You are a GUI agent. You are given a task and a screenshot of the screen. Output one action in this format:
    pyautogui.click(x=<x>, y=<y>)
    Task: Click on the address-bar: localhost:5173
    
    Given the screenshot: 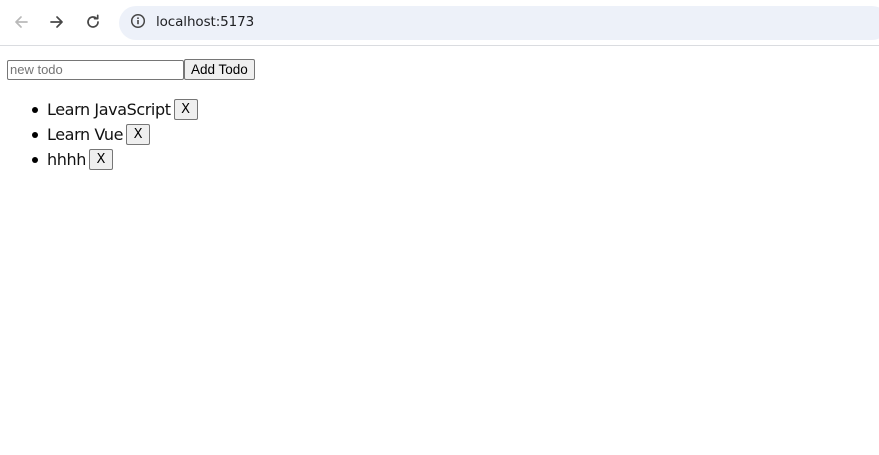 What is the action you would take?
    pyautogui.click(x=499, y=23)
    